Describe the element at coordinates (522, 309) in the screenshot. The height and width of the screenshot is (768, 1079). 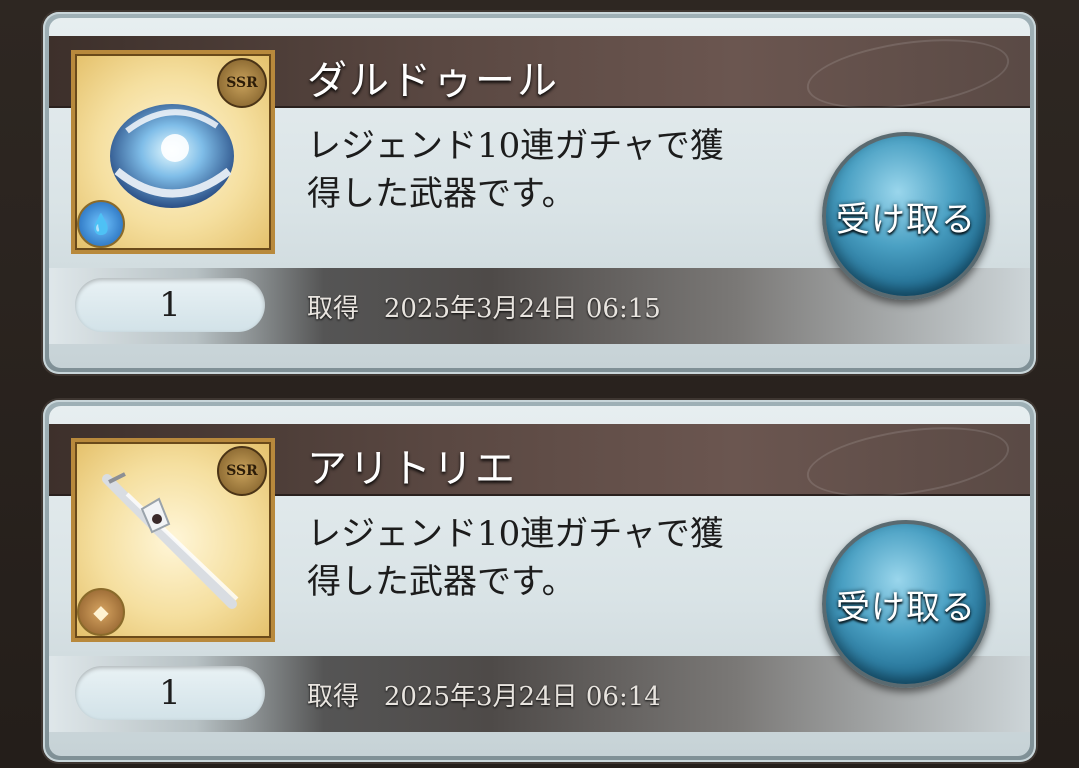
I see `obtained-date: 2025年3月24日 06:15` at that location.